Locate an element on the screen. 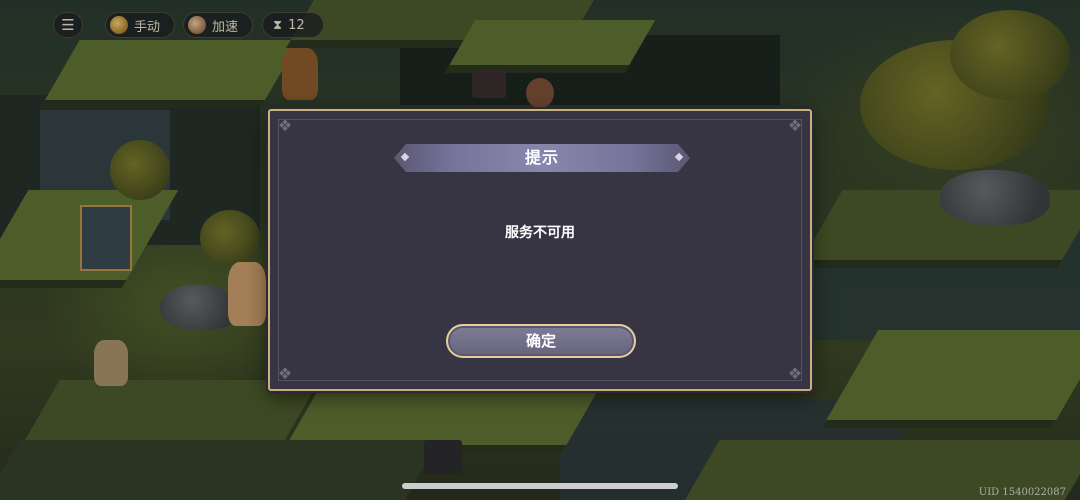 The height and width of the screenshot is (500, 1080). confirm-button: 确定 is located at coordinates (541, 341).